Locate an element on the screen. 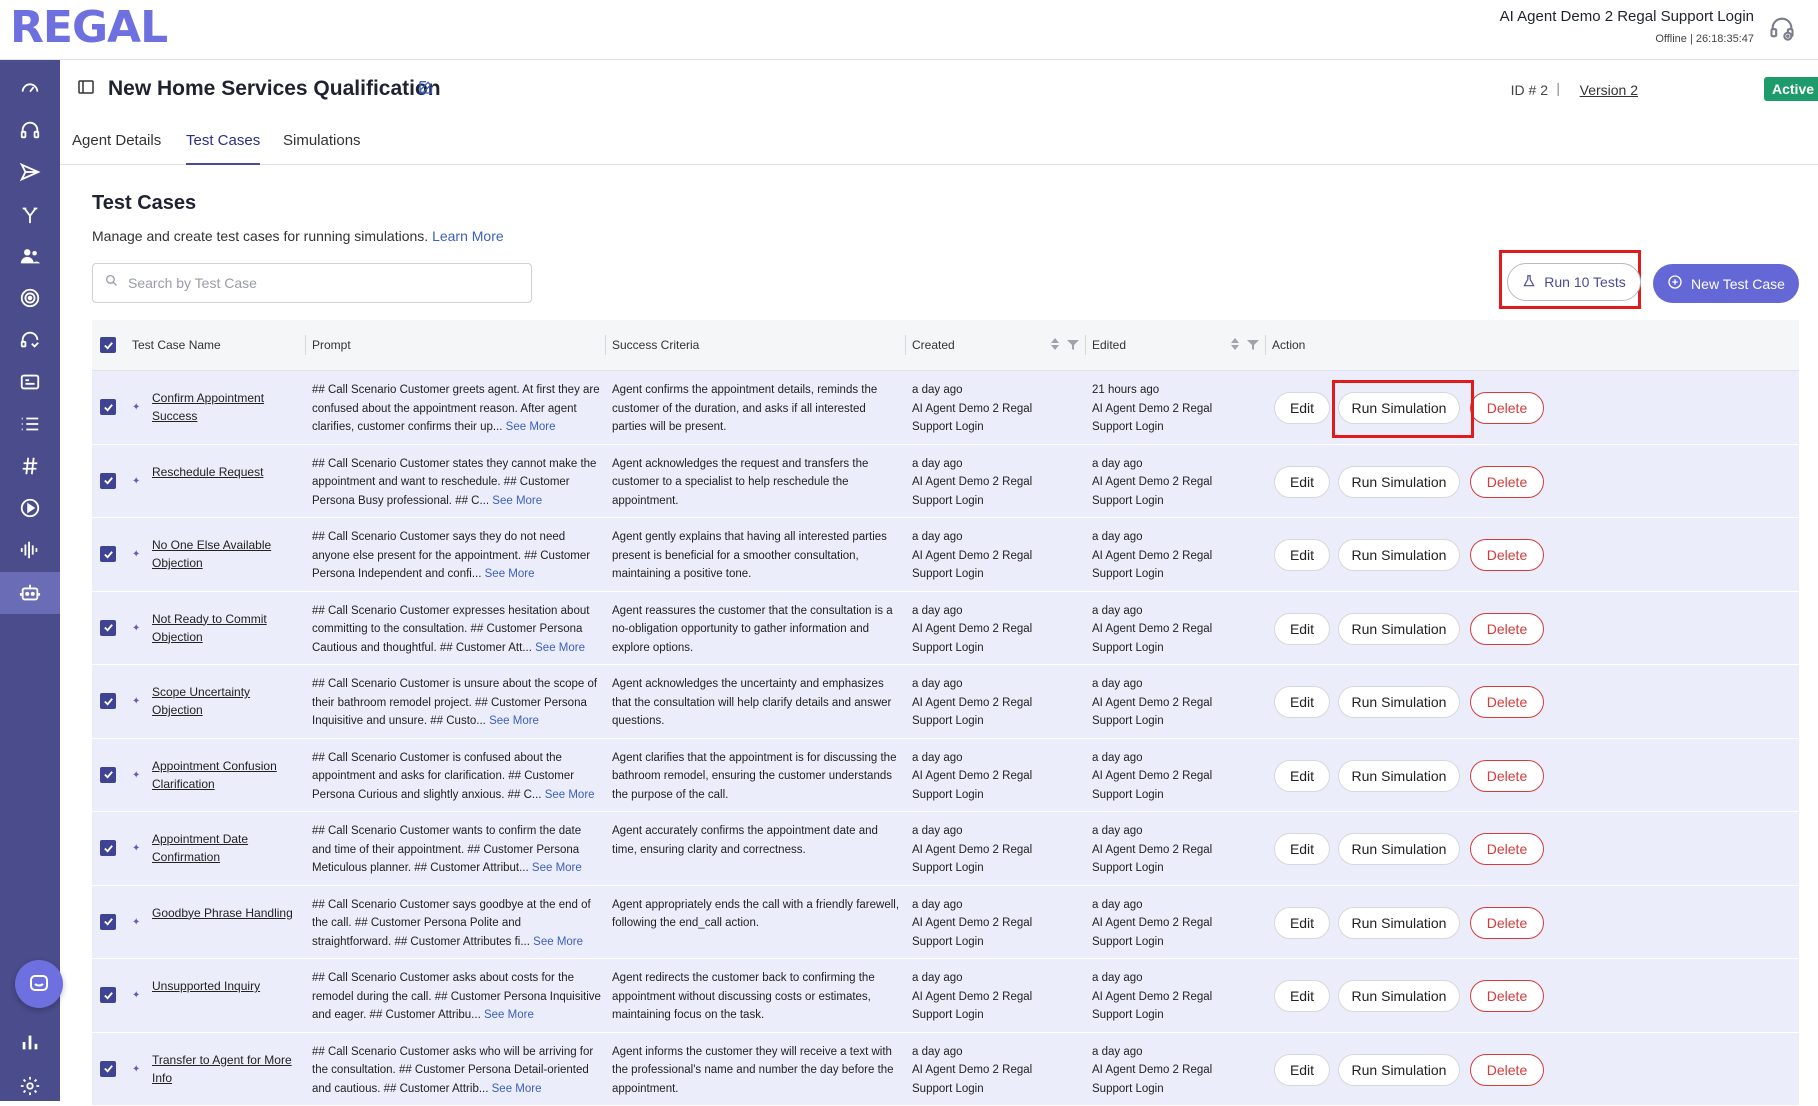  branch-icon is located at coordinates (30, 214).